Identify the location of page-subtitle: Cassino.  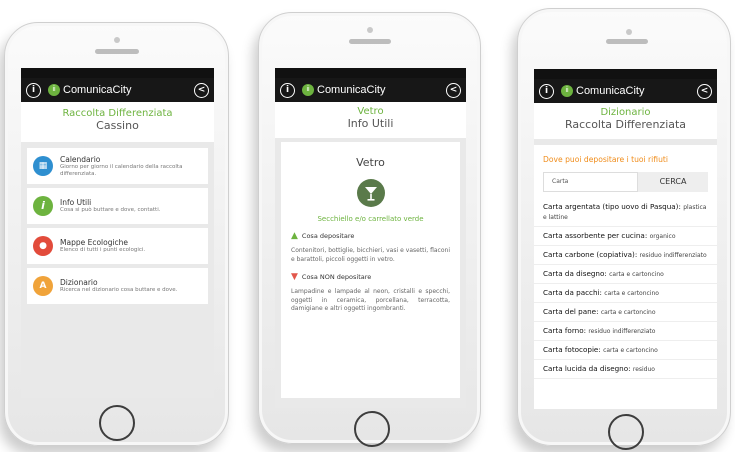
(117, 125).